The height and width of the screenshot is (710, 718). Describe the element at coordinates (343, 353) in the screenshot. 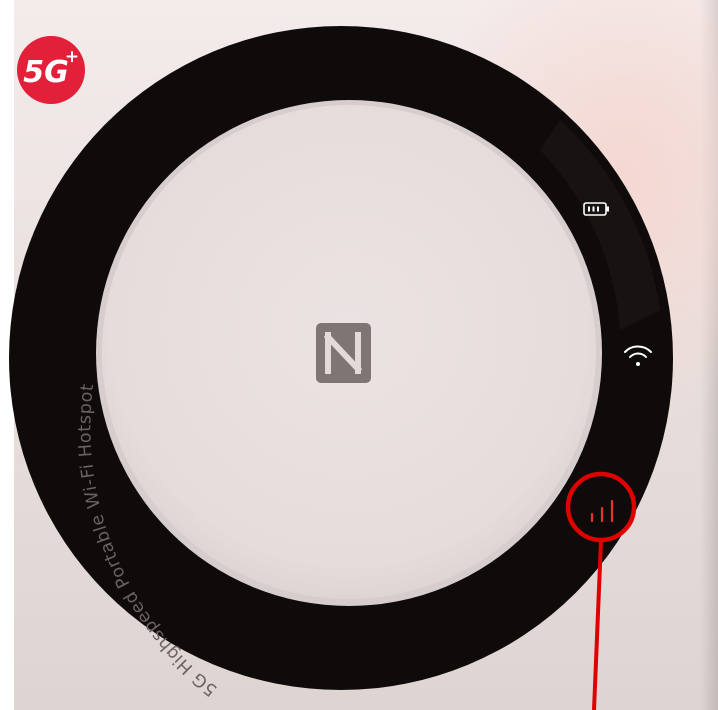

I see `nfc-icon` at that location.